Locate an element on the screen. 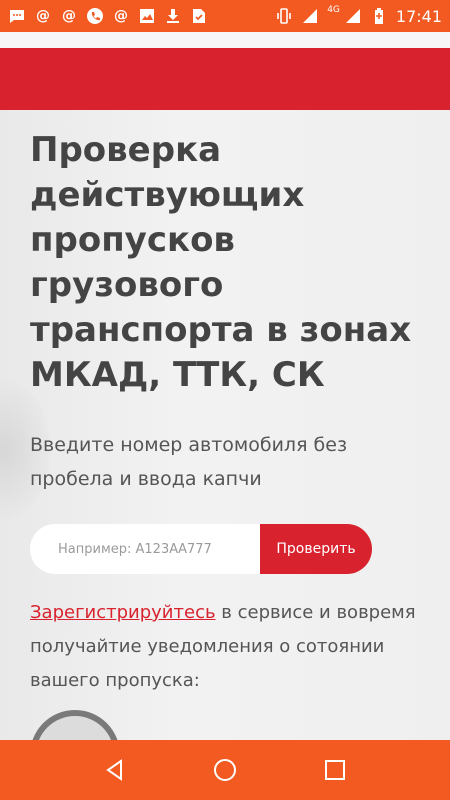 Image resolution: width=450 pixels, height=800 pixels. plate-check-form: Проверить is located at coordinates (201, 549).